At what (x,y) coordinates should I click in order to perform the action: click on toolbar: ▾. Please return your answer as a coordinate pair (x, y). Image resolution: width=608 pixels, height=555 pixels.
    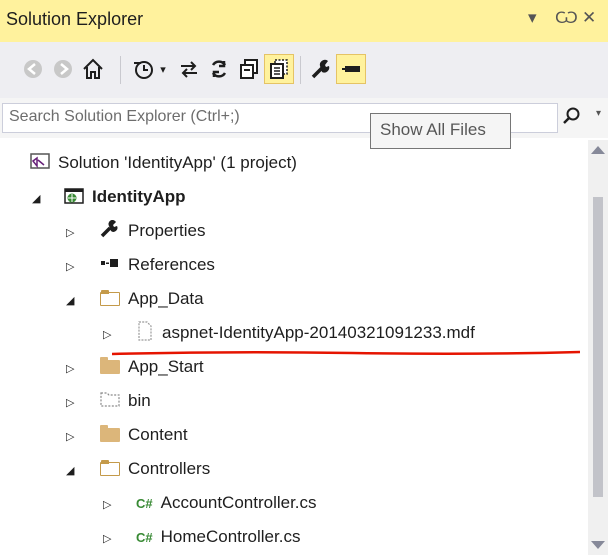
    Looking at the image, I should click on (304, 70).